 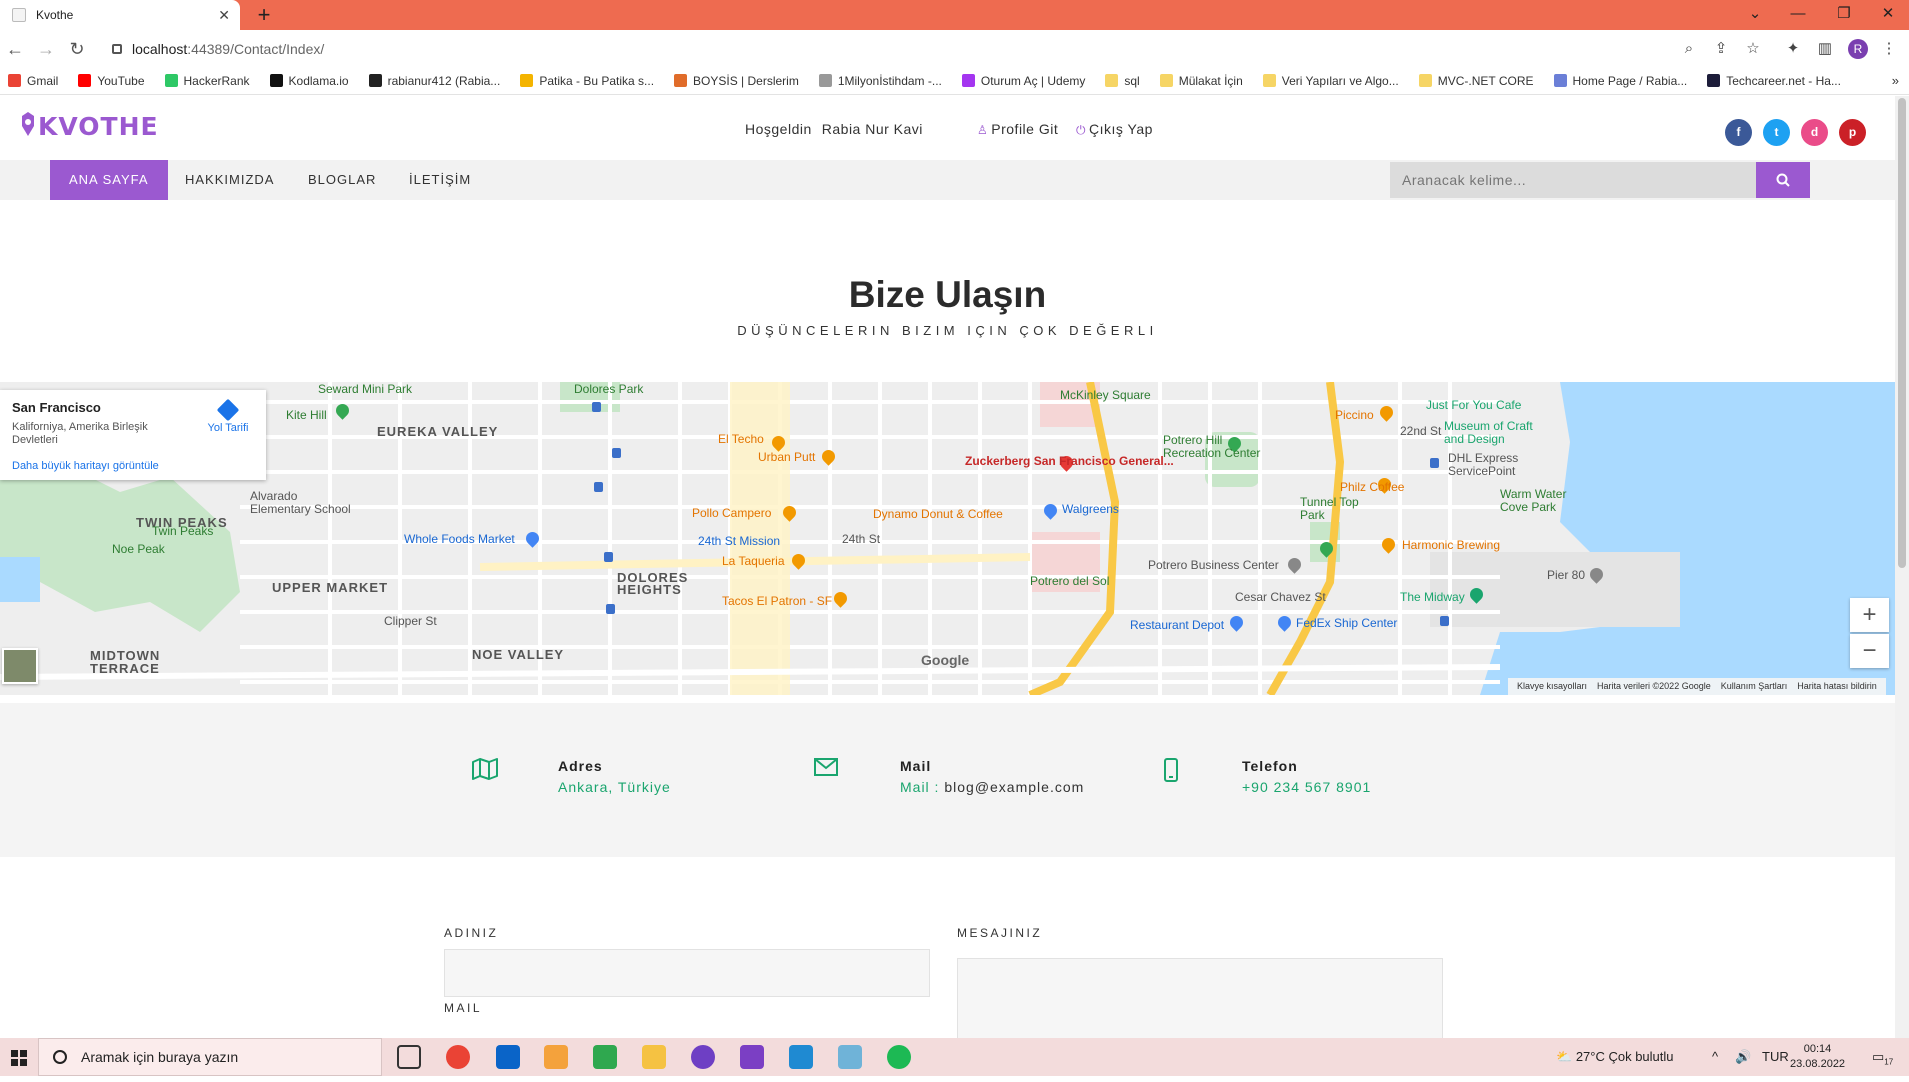 What do you see at coordinates (1200, 998) in the screenshot?
I see `message-textarea` at bounding box center [1200, 998].